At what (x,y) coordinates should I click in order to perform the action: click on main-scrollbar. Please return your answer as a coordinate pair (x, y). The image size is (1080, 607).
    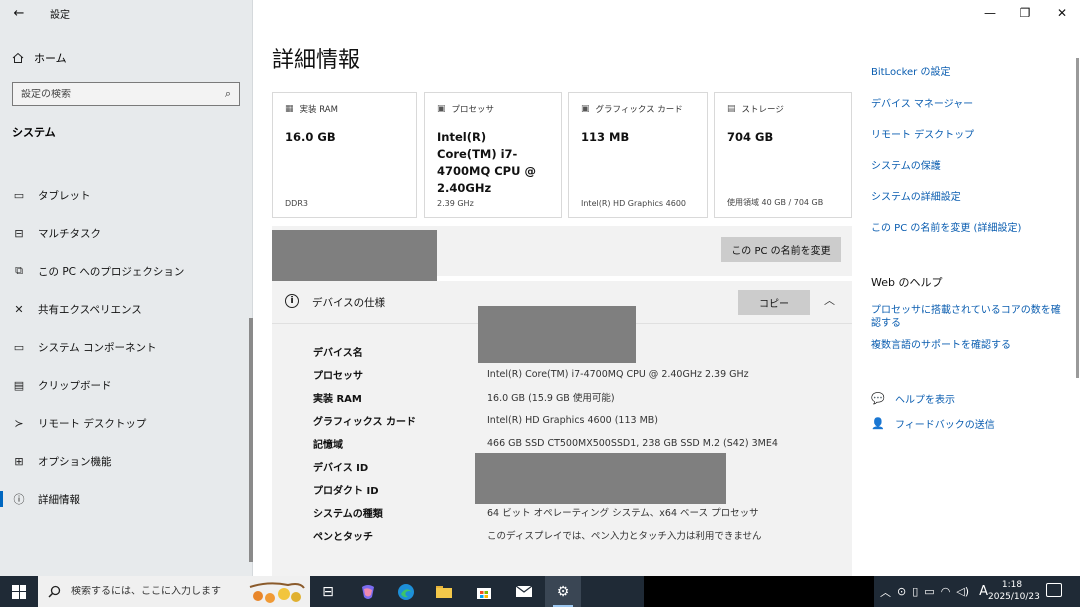
    Looking at the image, I should click on (1077, 218).